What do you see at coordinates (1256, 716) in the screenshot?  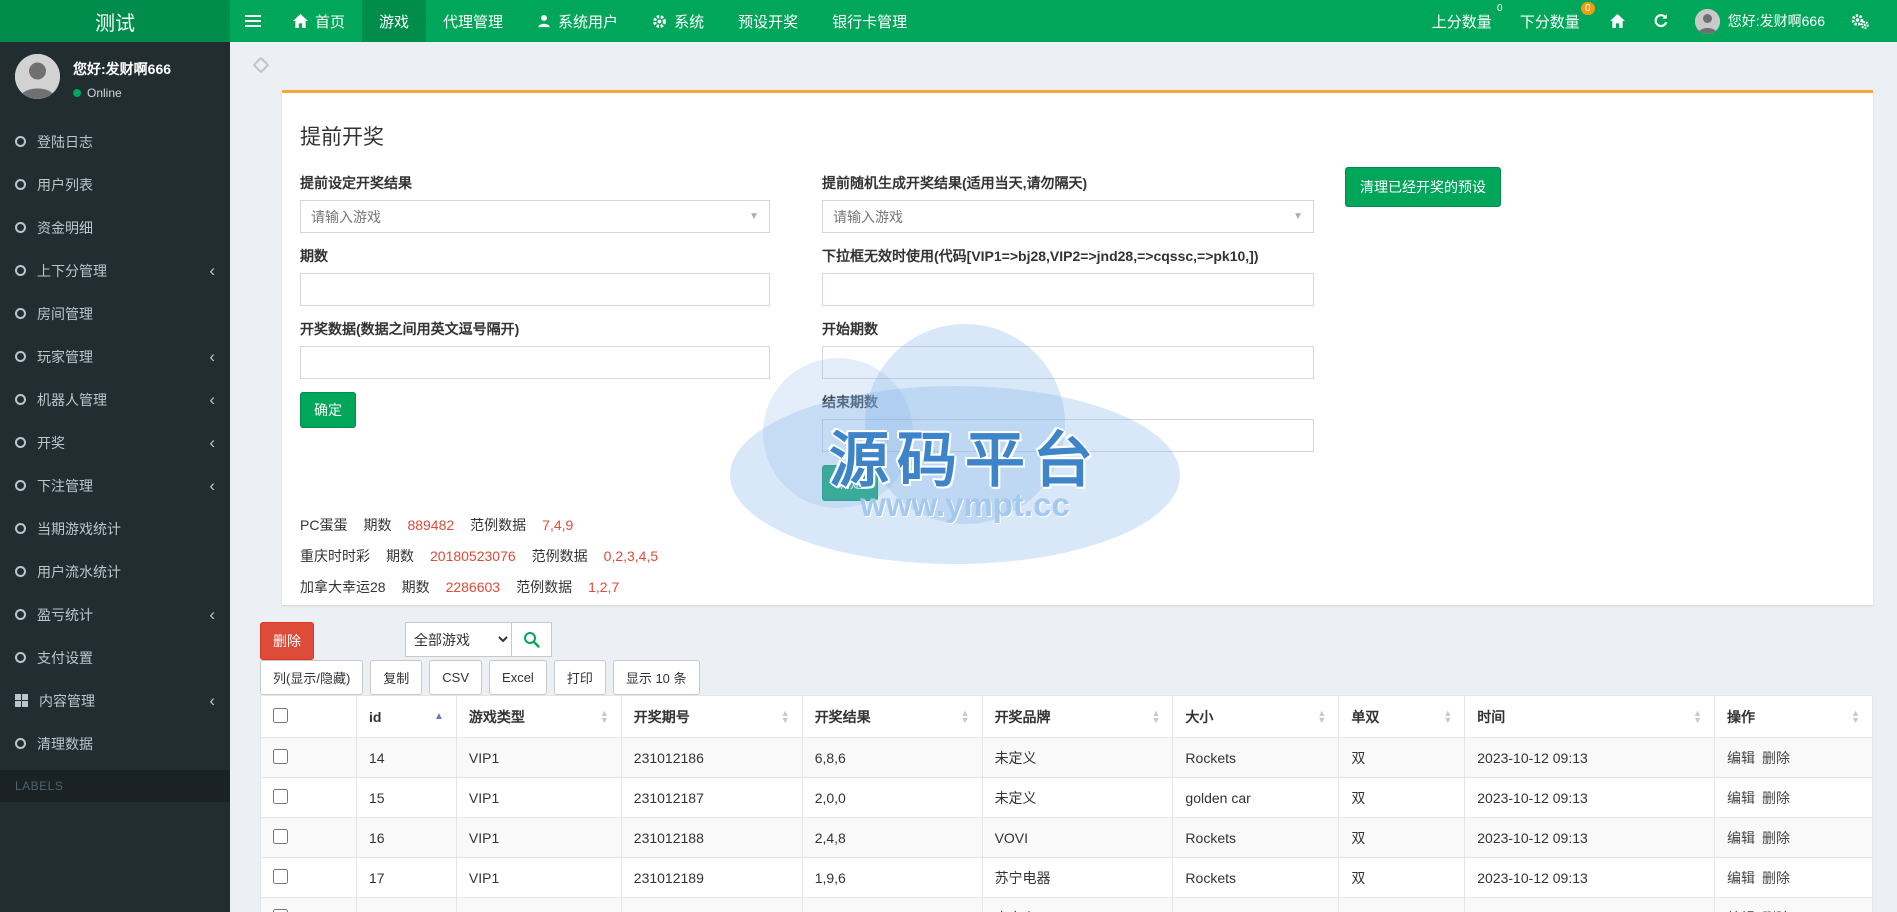 I see `column-header-size: 大小 ▲ ▼` at bounding box center [1256, 716].